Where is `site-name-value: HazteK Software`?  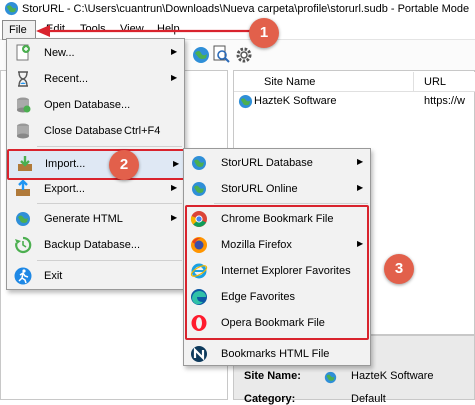
site-name-value: HazteK Software is located at coordinates (392, 376).